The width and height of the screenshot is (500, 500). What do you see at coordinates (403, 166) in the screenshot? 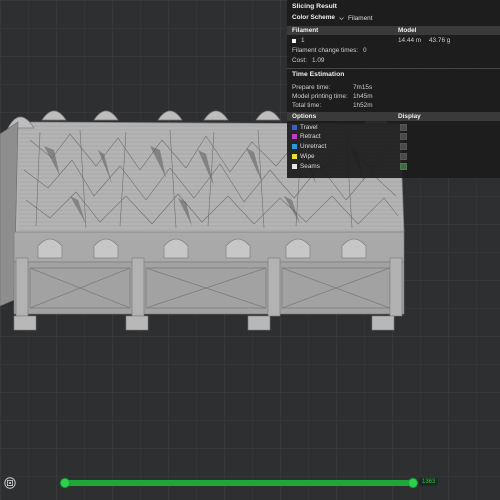
I see `seams-display-checkbox` at bounding box center [403, 166].